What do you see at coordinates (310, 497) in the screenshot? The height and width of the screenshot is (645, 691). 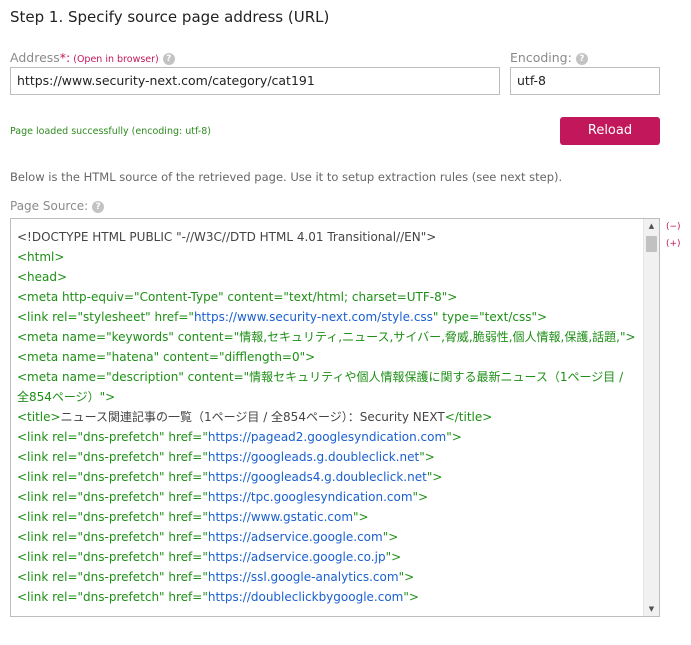 I see `source-url-text: https://tpc.googlesyndication.com` at bounding box center [310, 497].